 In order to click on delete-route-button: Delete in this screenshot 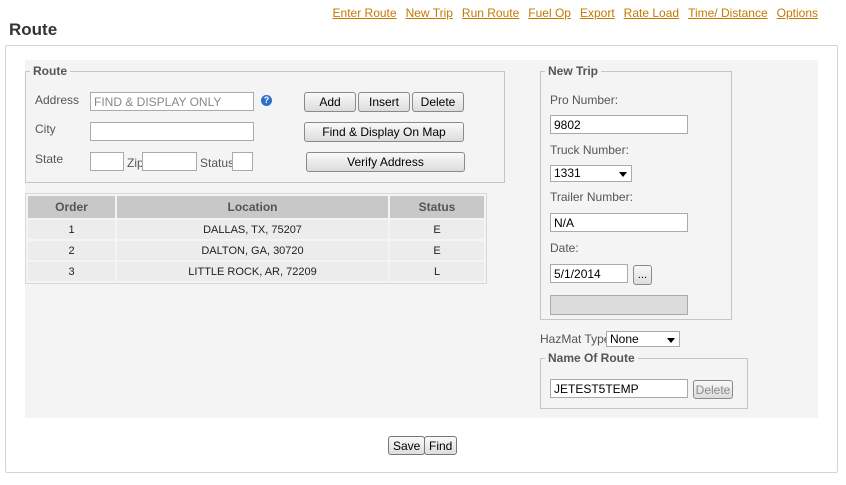, I will do `click(713, 389)`.